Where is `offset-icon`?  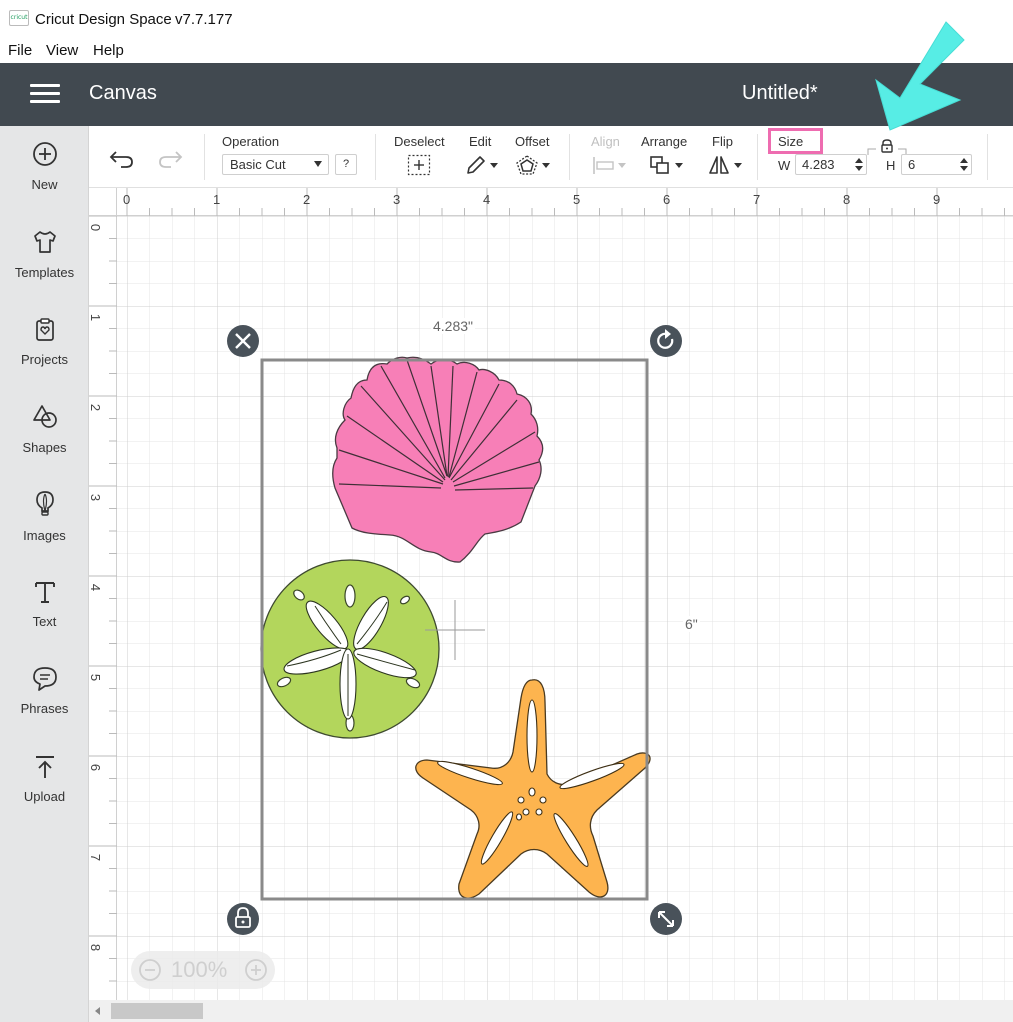
offset-icon is located at coordinates (534, 165).